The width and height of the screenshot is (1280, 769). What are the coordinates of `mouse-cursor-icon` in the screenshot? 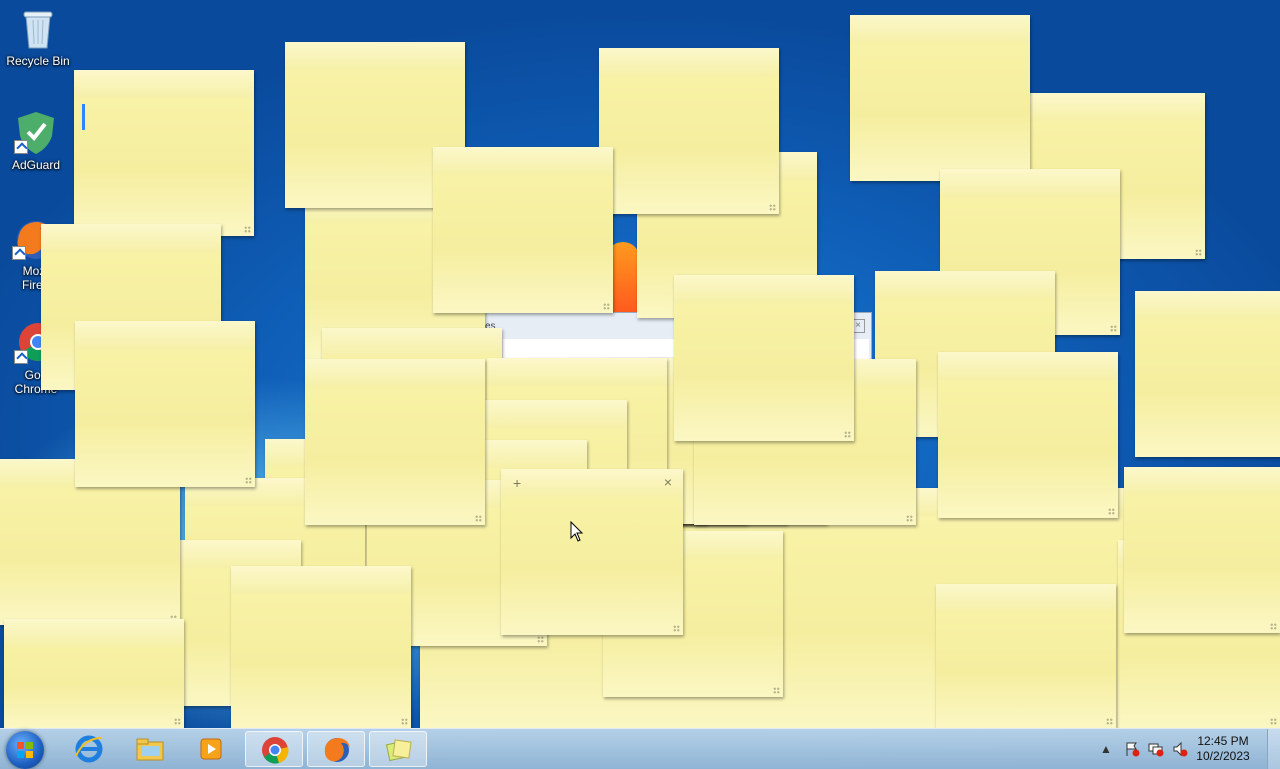 It's located at (577, 531).